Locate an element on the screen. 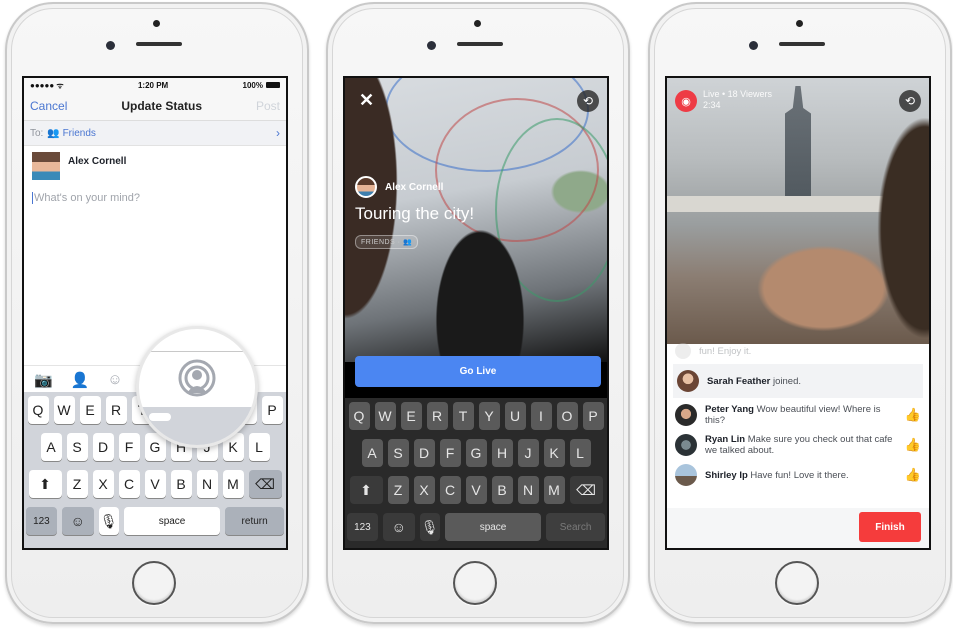 This screenshot has width=953, height=629. commenter-name: Shirley Ip is located at coordinates (726, 475).